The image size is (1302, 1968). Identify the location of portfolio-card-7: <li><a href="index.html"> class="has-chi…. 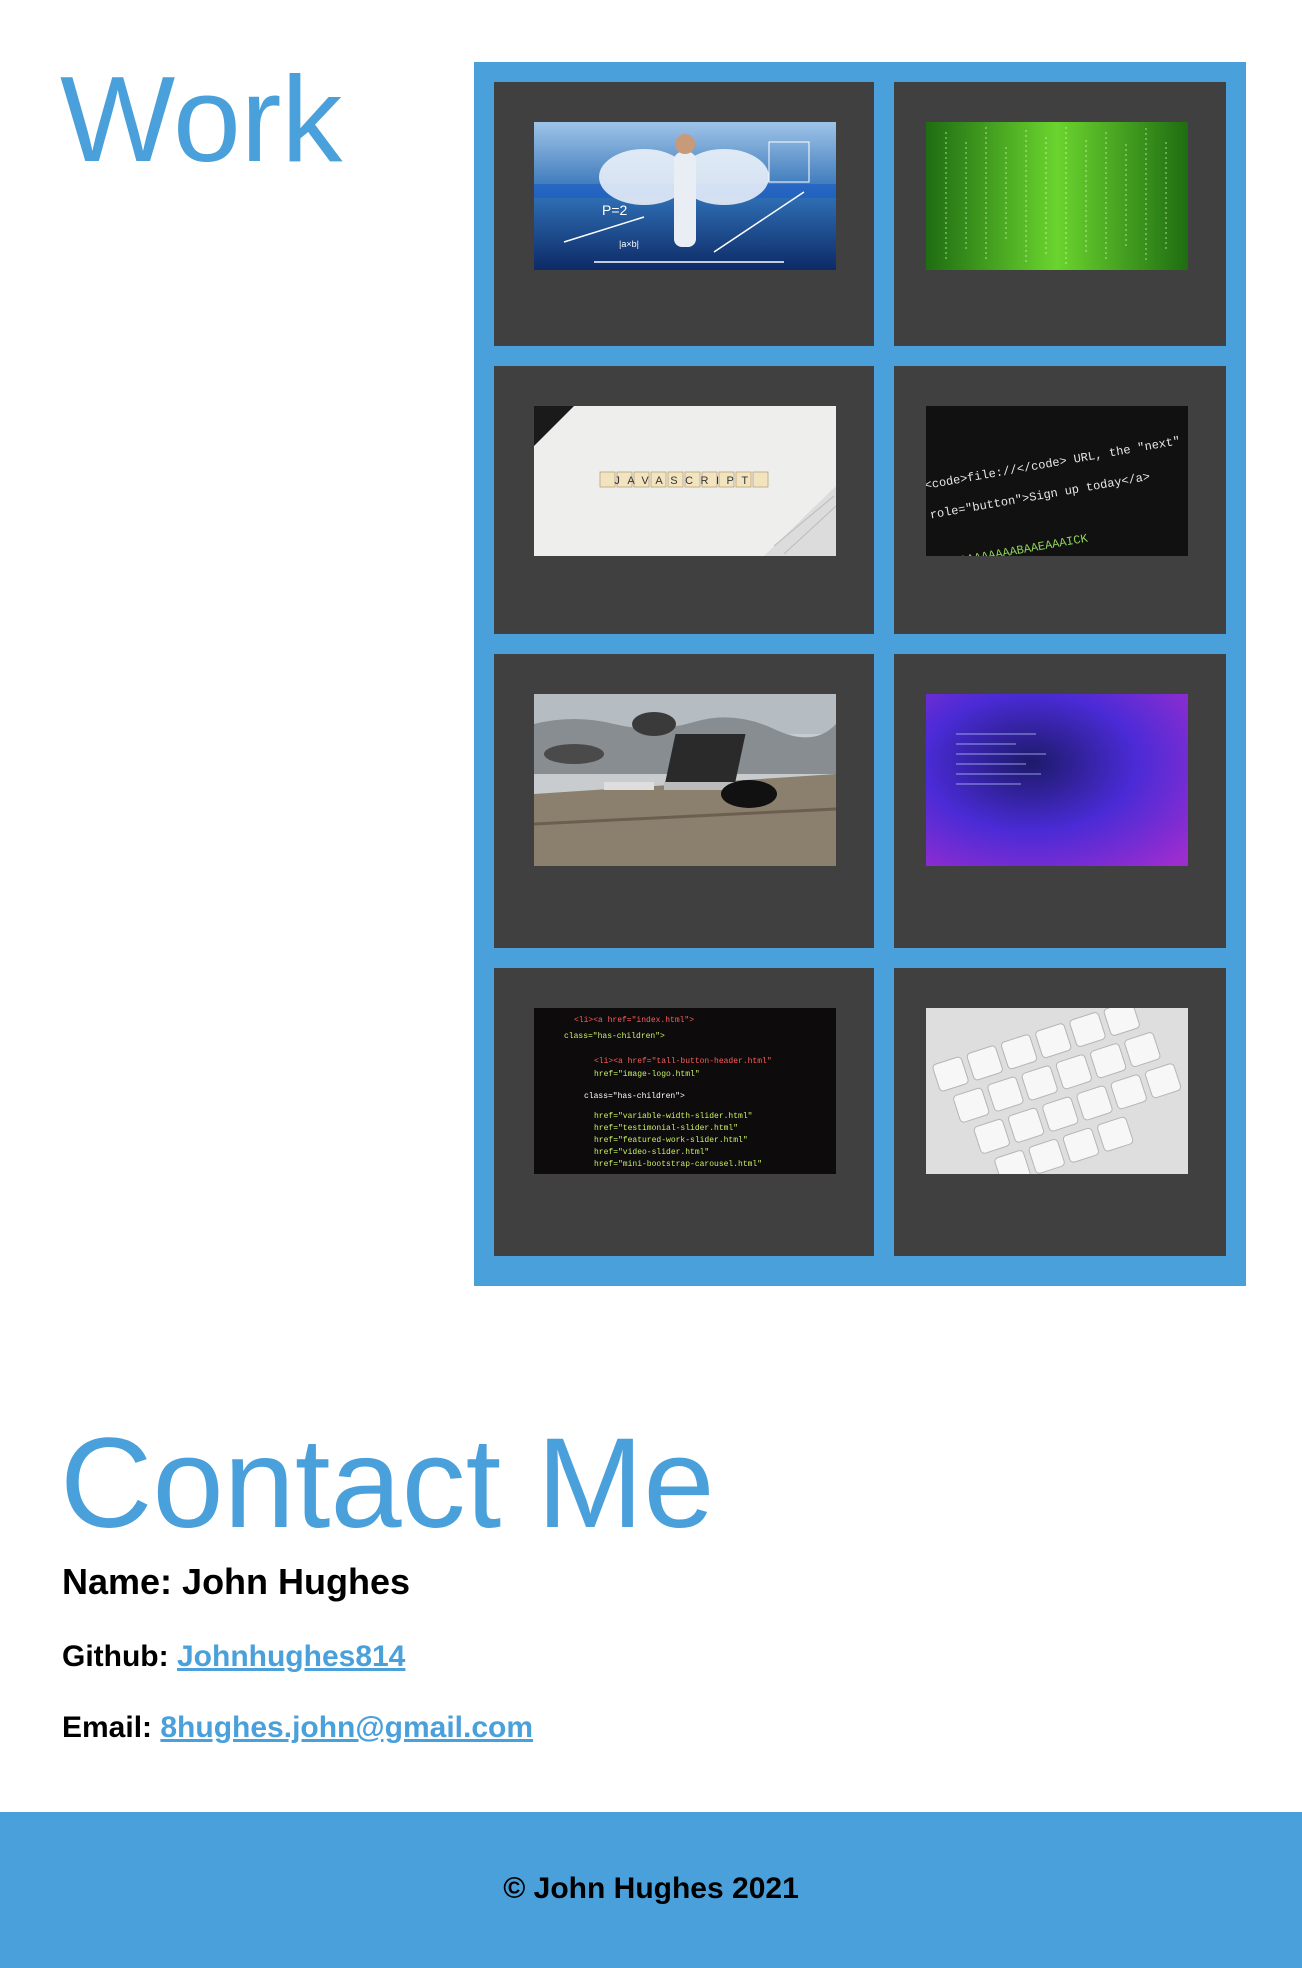
(684, 1112).